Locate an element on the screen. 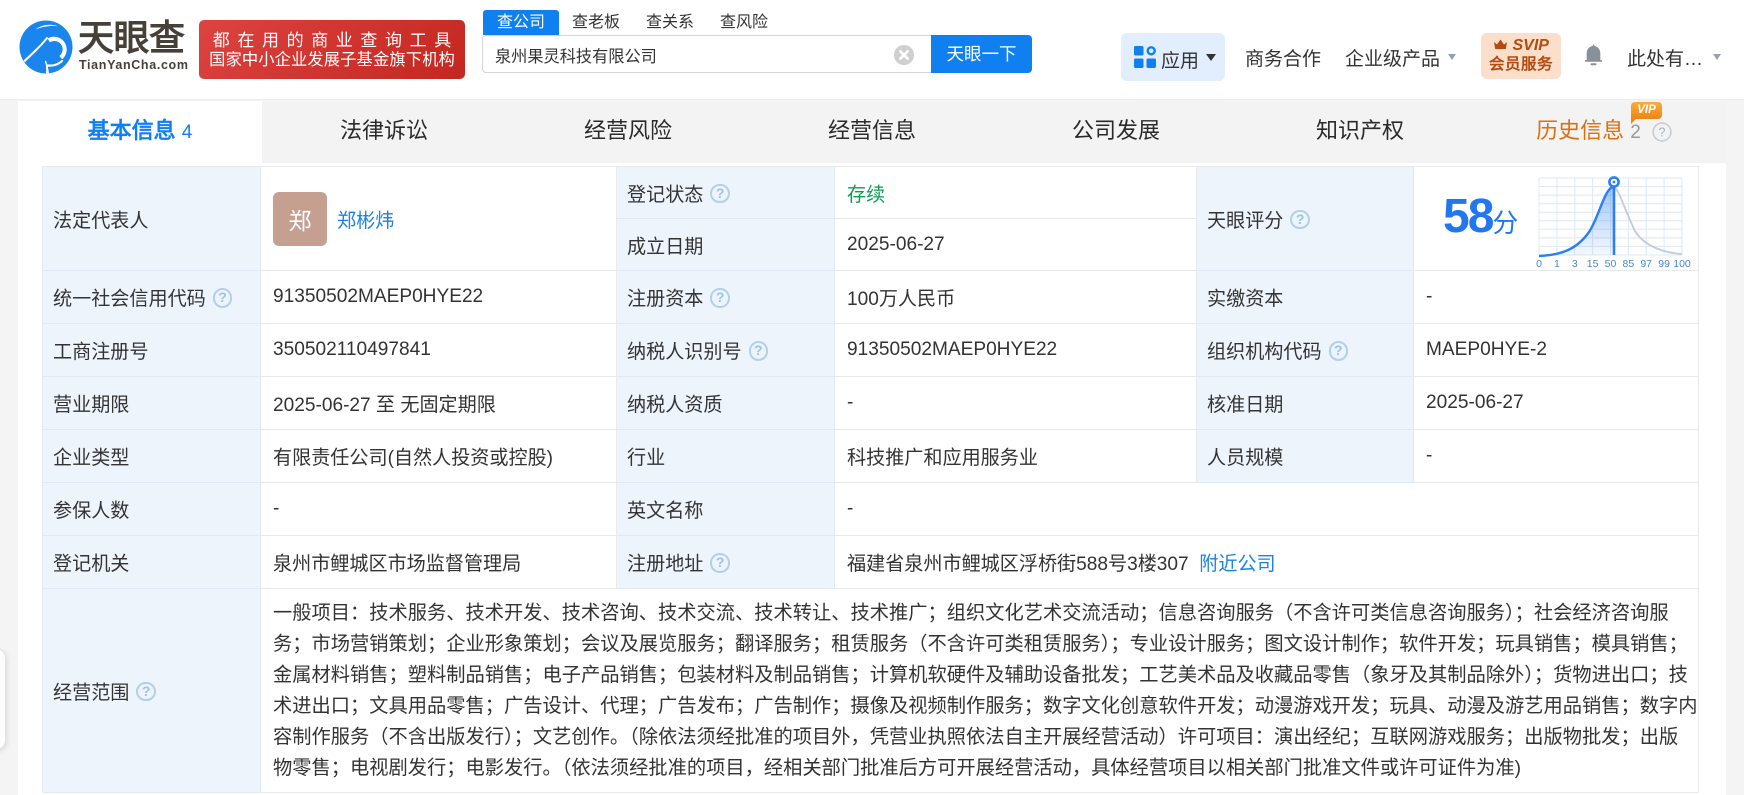  svg-text: 99 is located at coordinates (1664, 264).